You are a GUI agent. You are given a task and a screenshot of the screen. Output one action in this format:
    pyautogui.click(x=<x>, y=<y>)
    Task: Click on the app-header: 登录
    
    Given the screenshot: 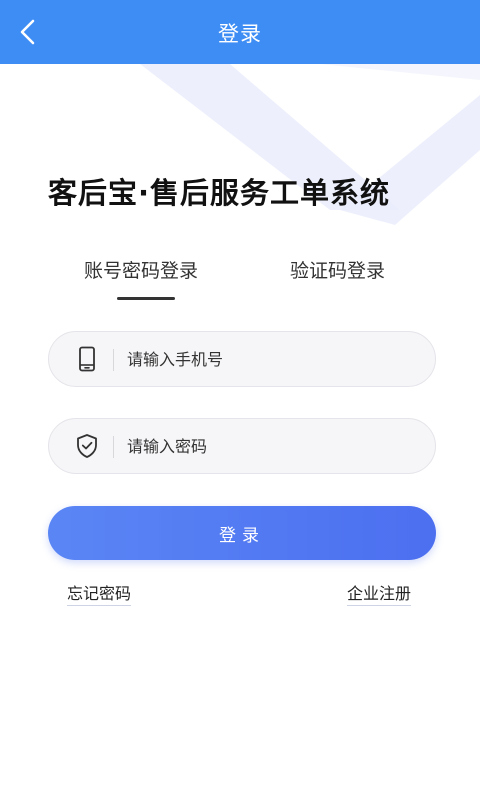 What is the action you would take?
    pyautogui.click(x=240, y=32)
    